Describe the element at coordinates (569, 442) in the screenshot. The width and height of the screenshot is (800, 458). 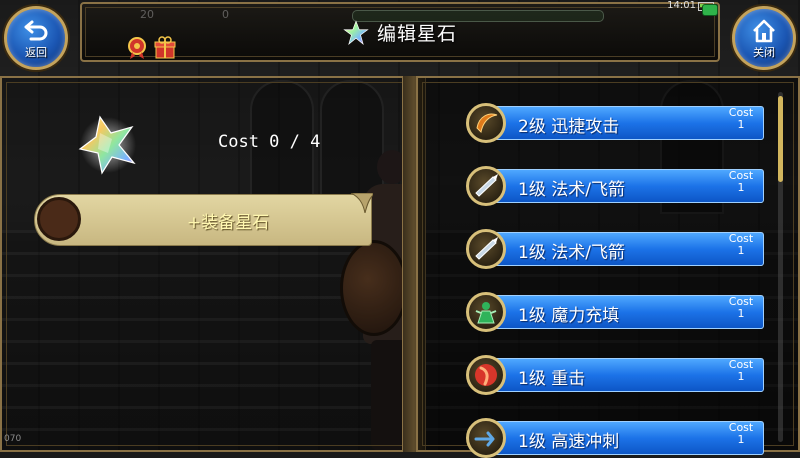
I see `stone-item-label: 1级 高速冲刺` at that location.